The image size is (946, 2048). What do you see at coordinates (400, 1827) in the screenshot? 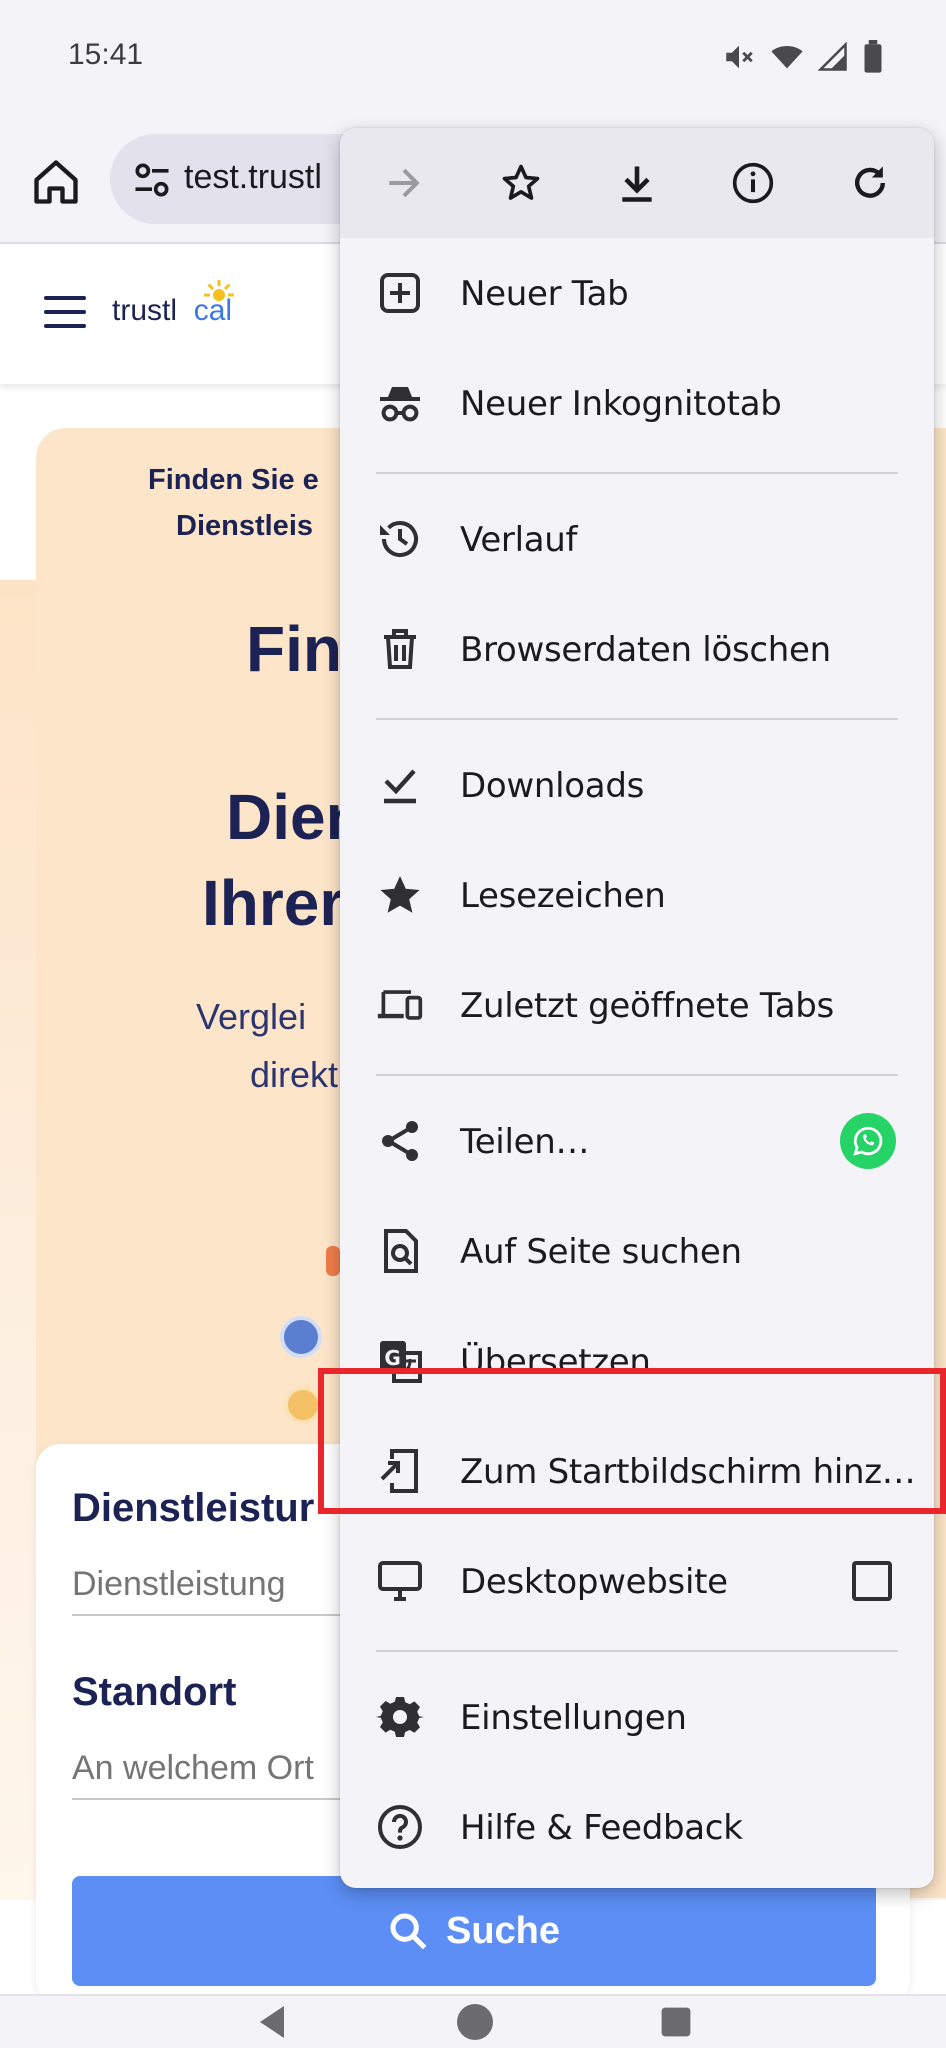
I see `help-icon` at bounding box center [400, 1827].